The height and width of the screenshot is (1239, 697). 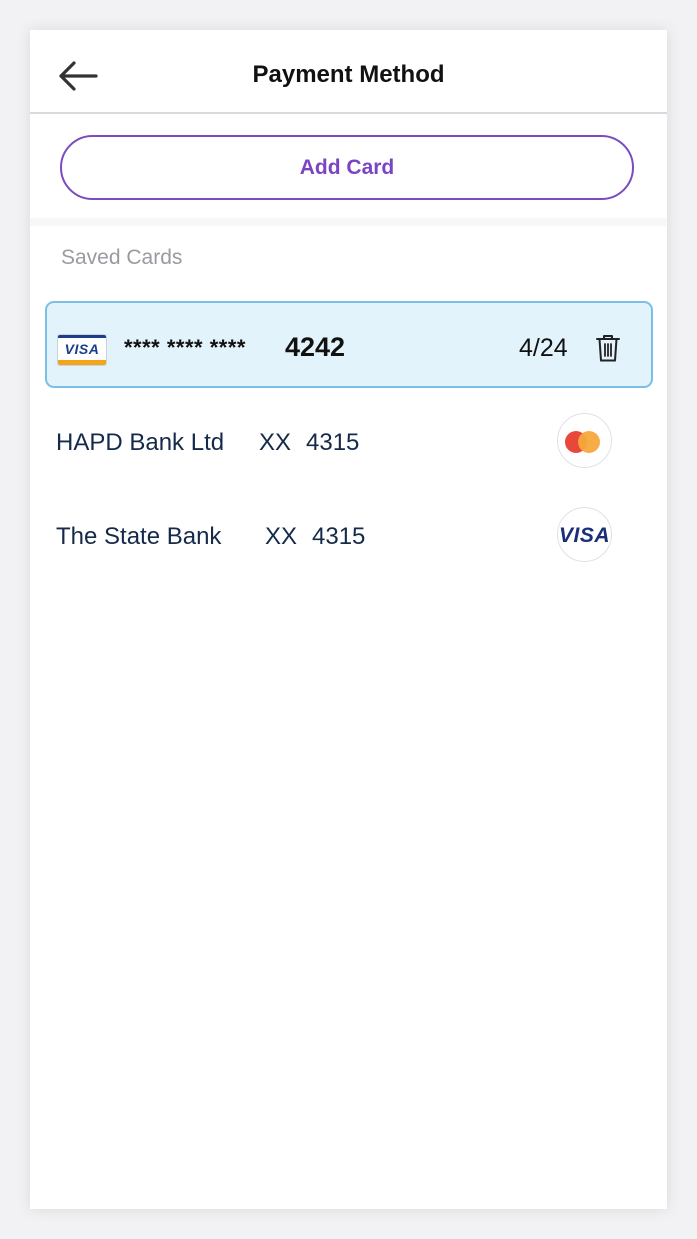 I want to click on visa-chip-label: VISA, so click(x=82, y=349).